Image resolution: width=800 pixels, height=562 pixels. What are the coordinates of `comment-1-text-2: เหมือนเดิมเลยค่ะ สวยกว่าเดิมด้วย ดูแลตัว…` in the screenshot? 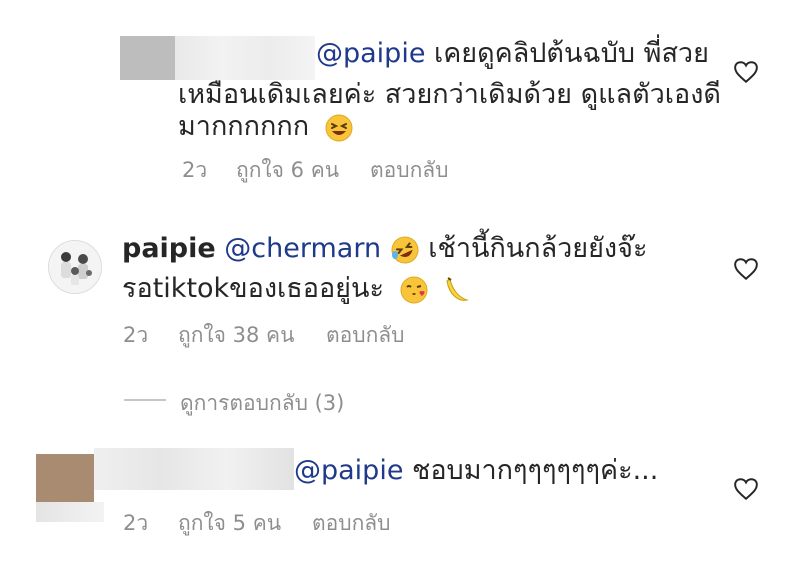 It's located at (449, 94).